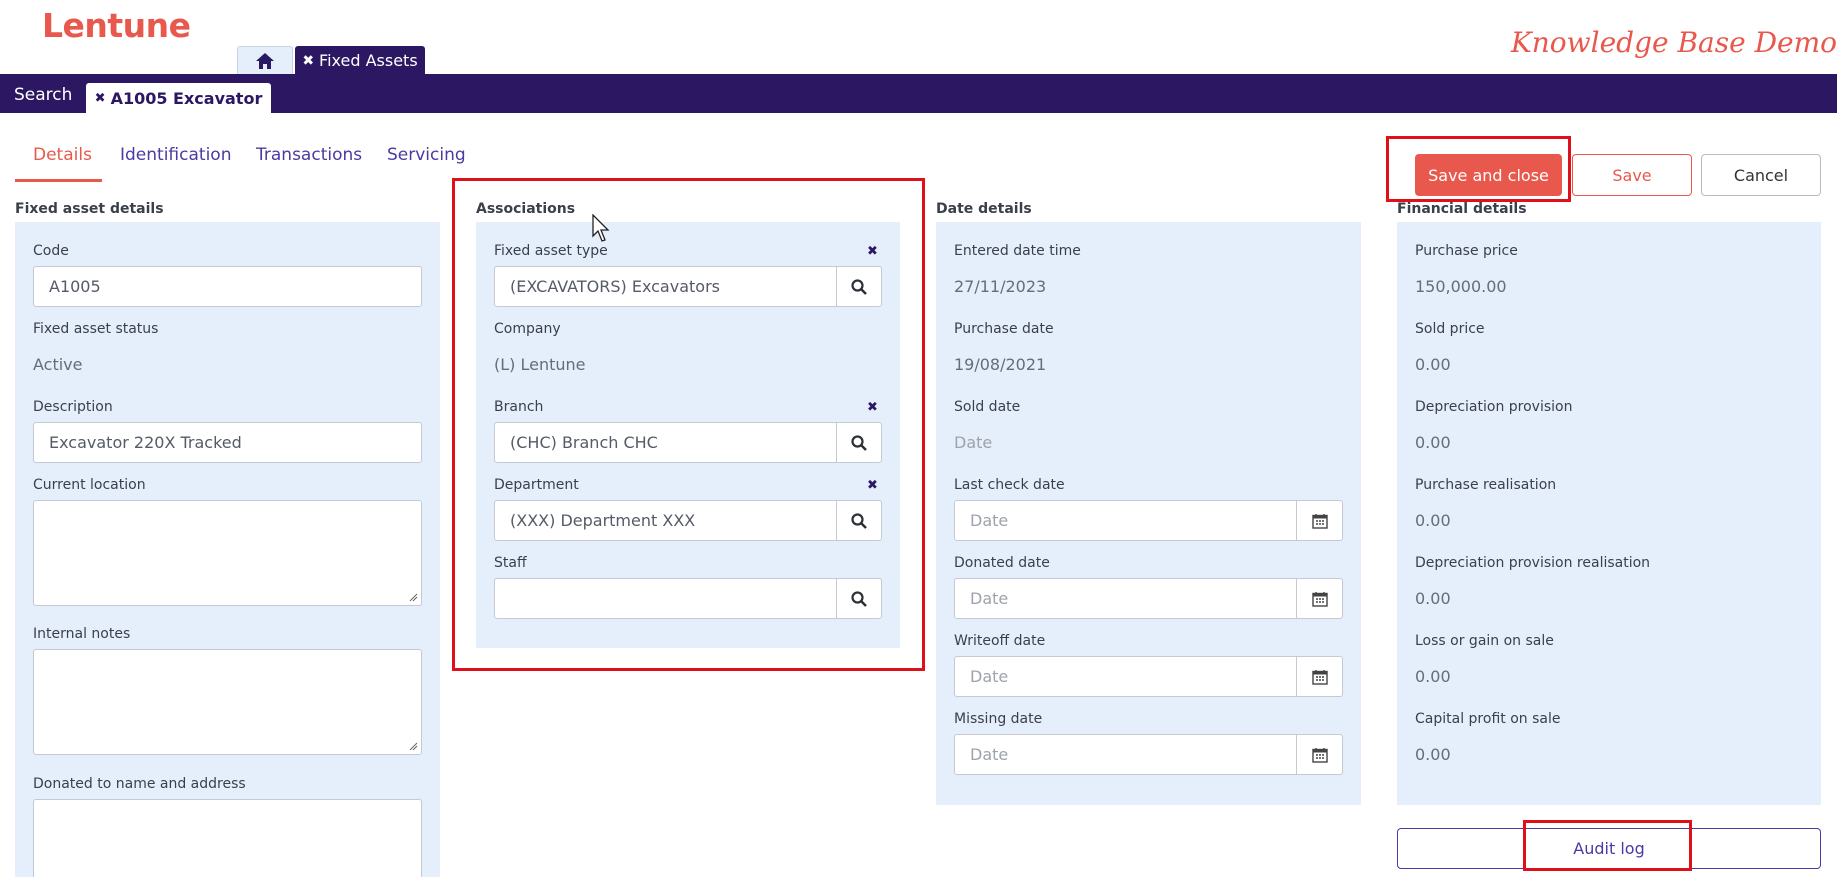  Describe the element at coordinates (227, 702) in the screenshot. I see `internal-notes-textarea` at that location.